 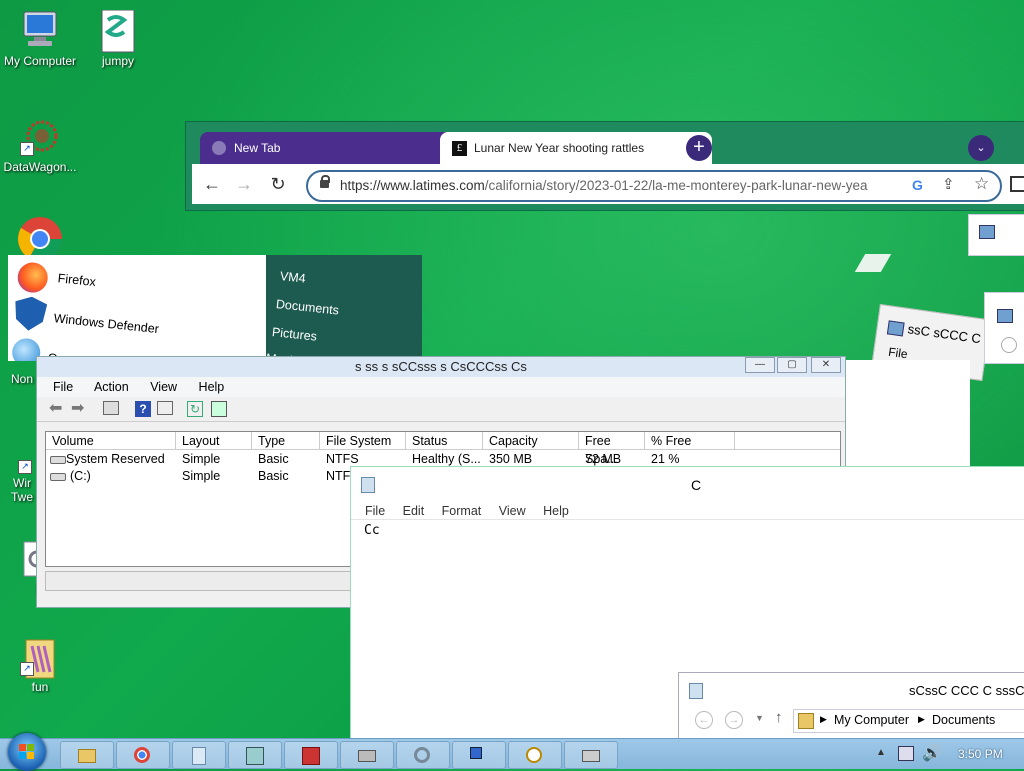 What do you see at coordinates (367, 755) in the screenshot?
I see `taskbar-app-drive` at bounding box center [367, 755].